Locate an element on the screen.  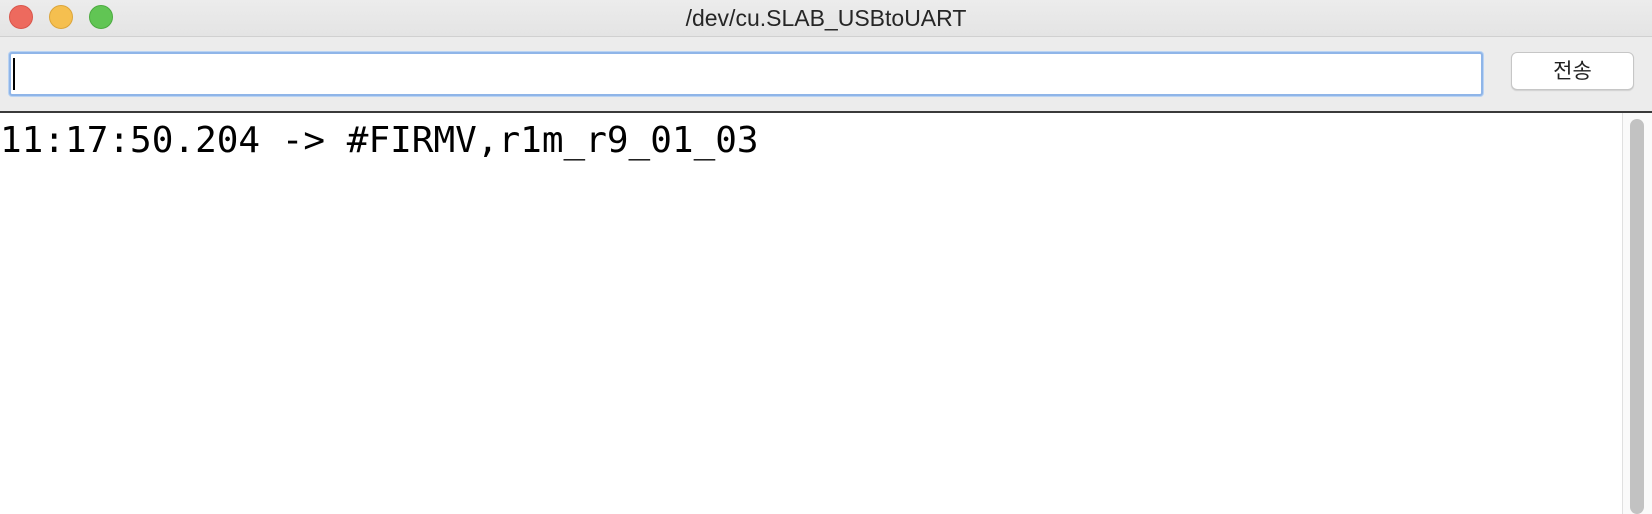
text-caret is located at coordinates (14, 74).